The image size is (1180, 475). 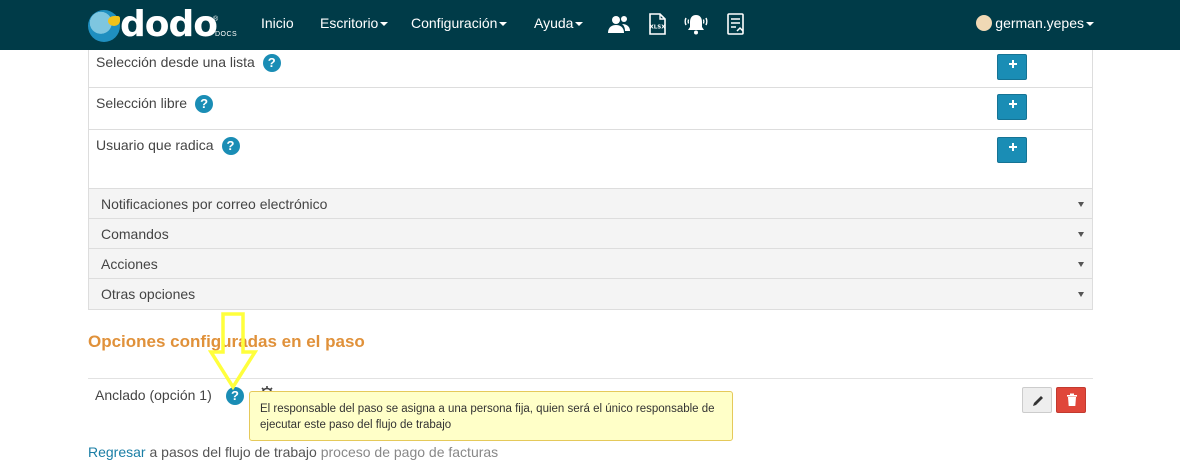 I want to click on delete-button, so click(x=1071, y=400).